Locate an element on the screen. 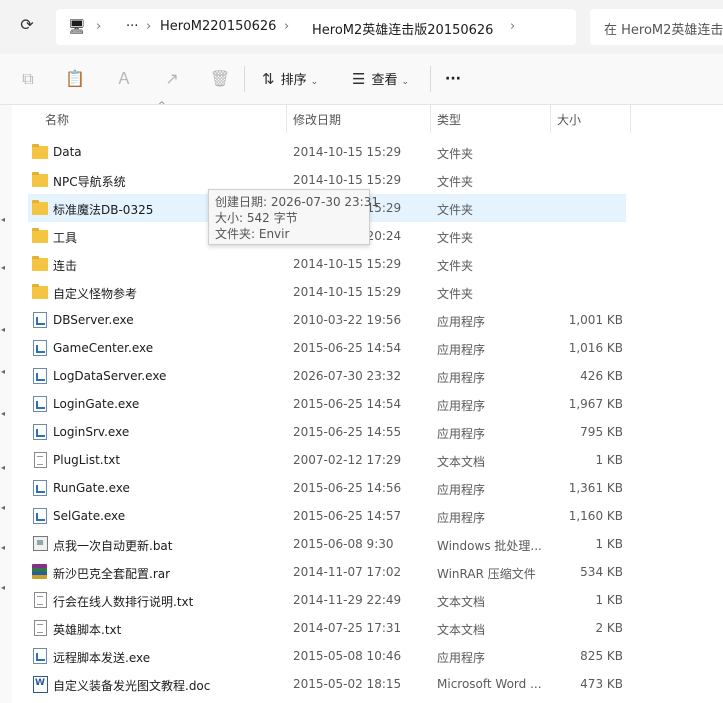  file-name: LoginGate.exe is located at coordinates (96, 404).